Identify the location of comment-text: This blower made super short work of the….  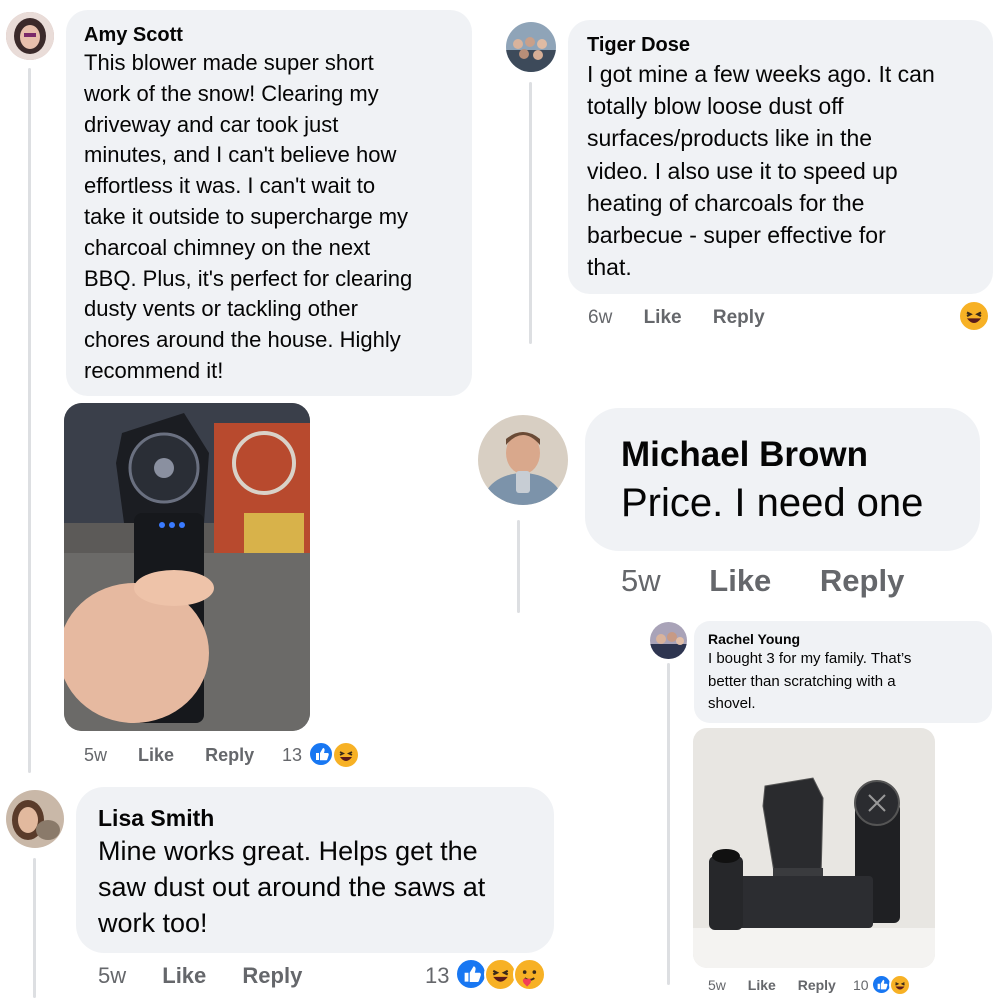
(270, 217).